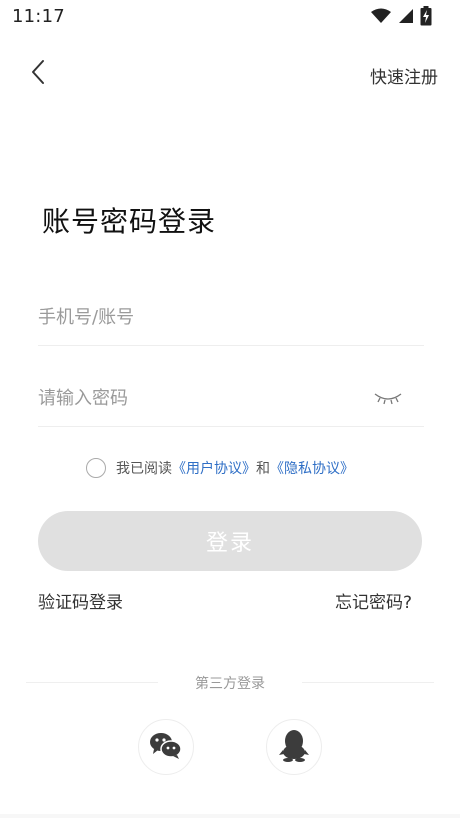 This screenshot has height=818, width=460. What do you see at coordinates (406, 18) in the screenshot?
I see `signal-icon` at bounding box center [406, 18].